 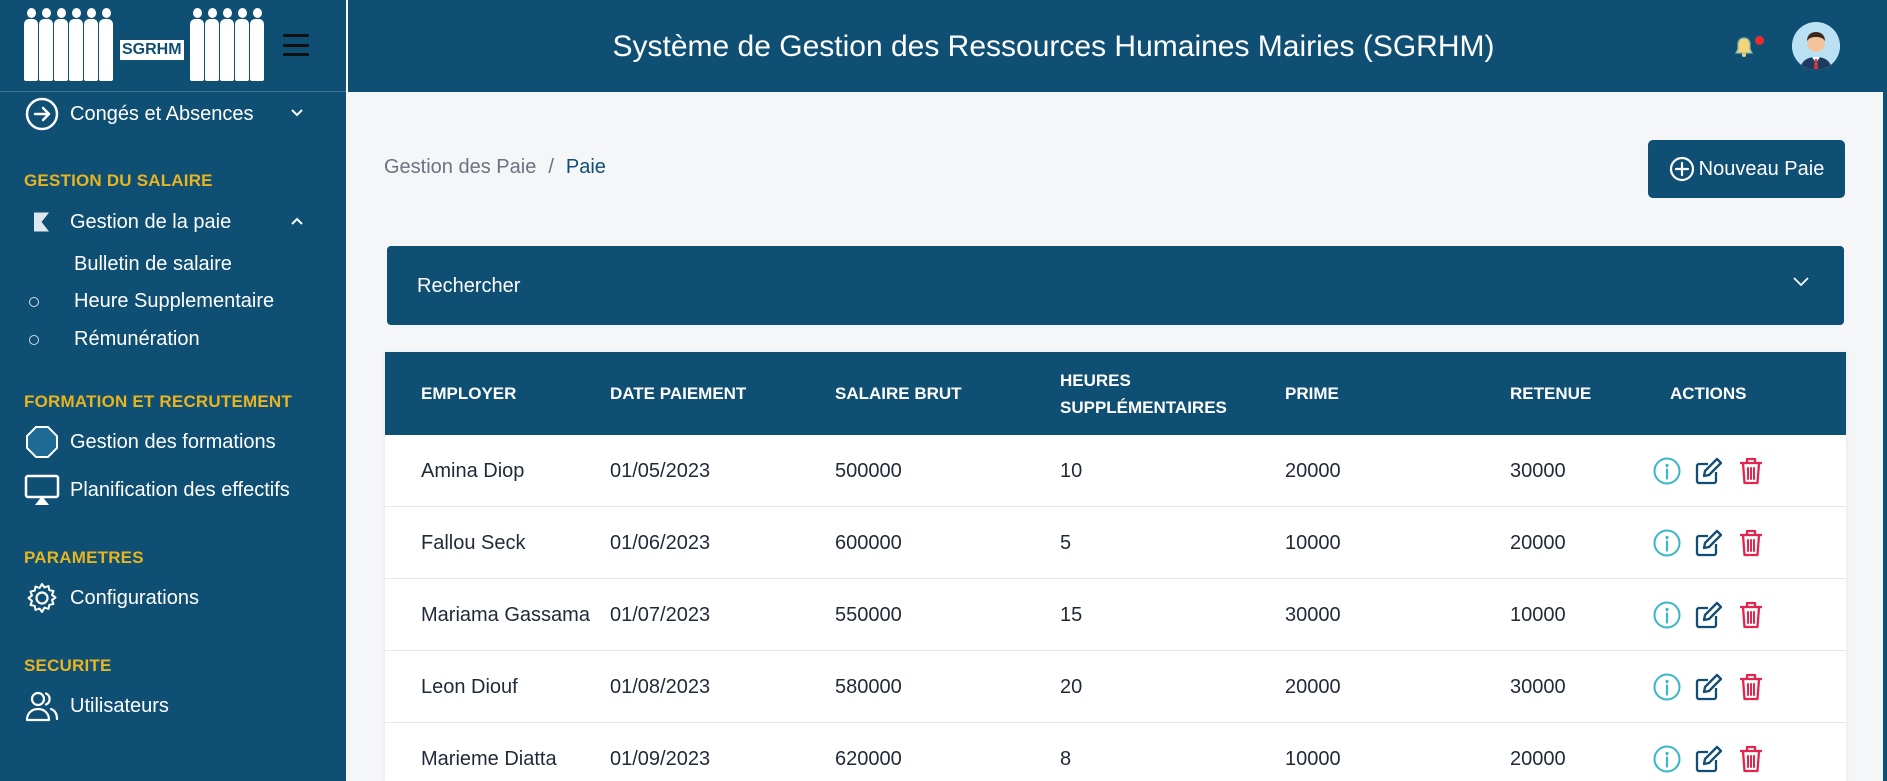 What do you see at coordinates (296, 45) in the screenshot?
I see `menu-toggle-button` at bounding box center [296, 45].